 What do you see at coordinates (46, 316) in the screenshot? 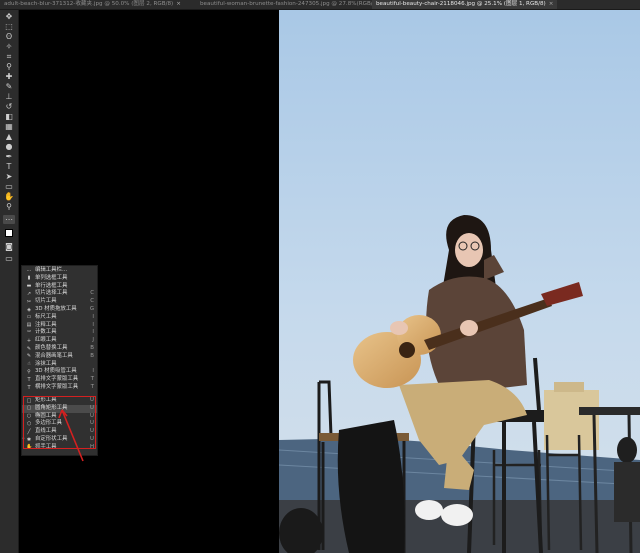
I see `flyout-item-label: 标尺工具` at bounding box center [46, 316].